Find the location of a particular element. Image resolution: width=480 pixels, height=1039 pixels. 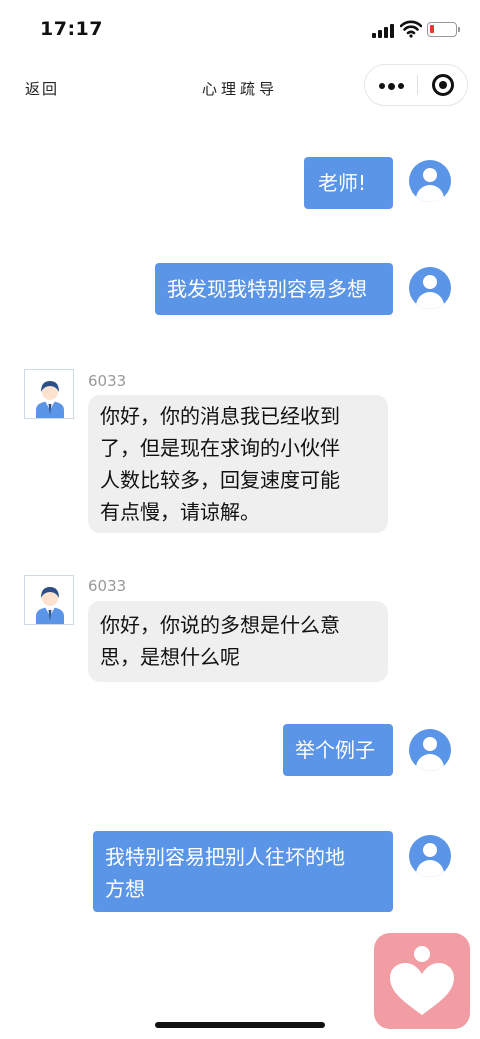

status-time: 17:17 is located at coordinates (71, 29).